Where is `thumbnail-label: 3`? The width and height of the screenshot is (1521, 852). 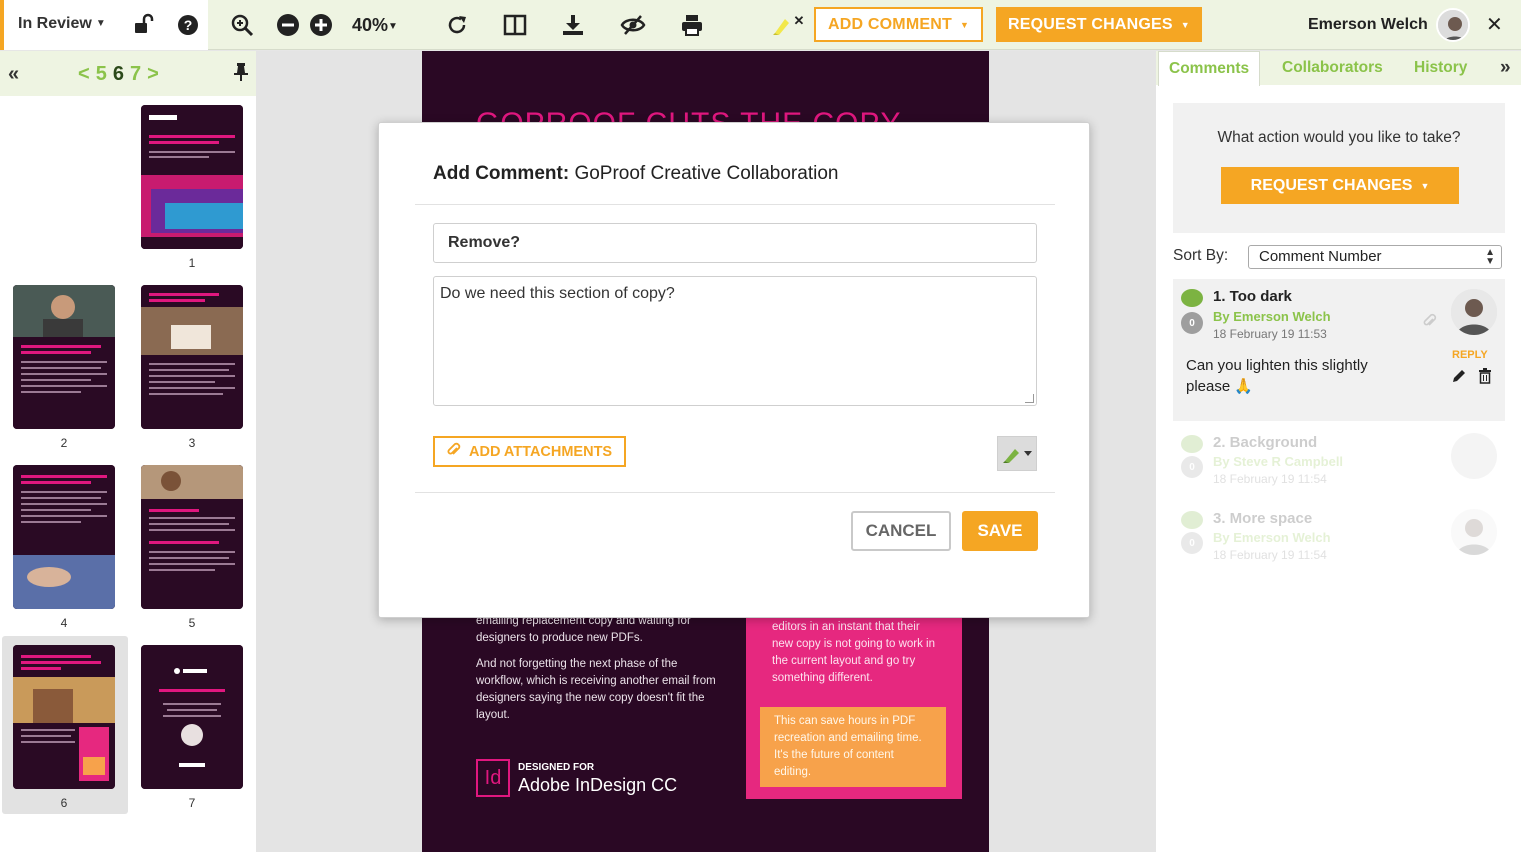 thumbnail-label: 3 is located at coordinates (192, 443).